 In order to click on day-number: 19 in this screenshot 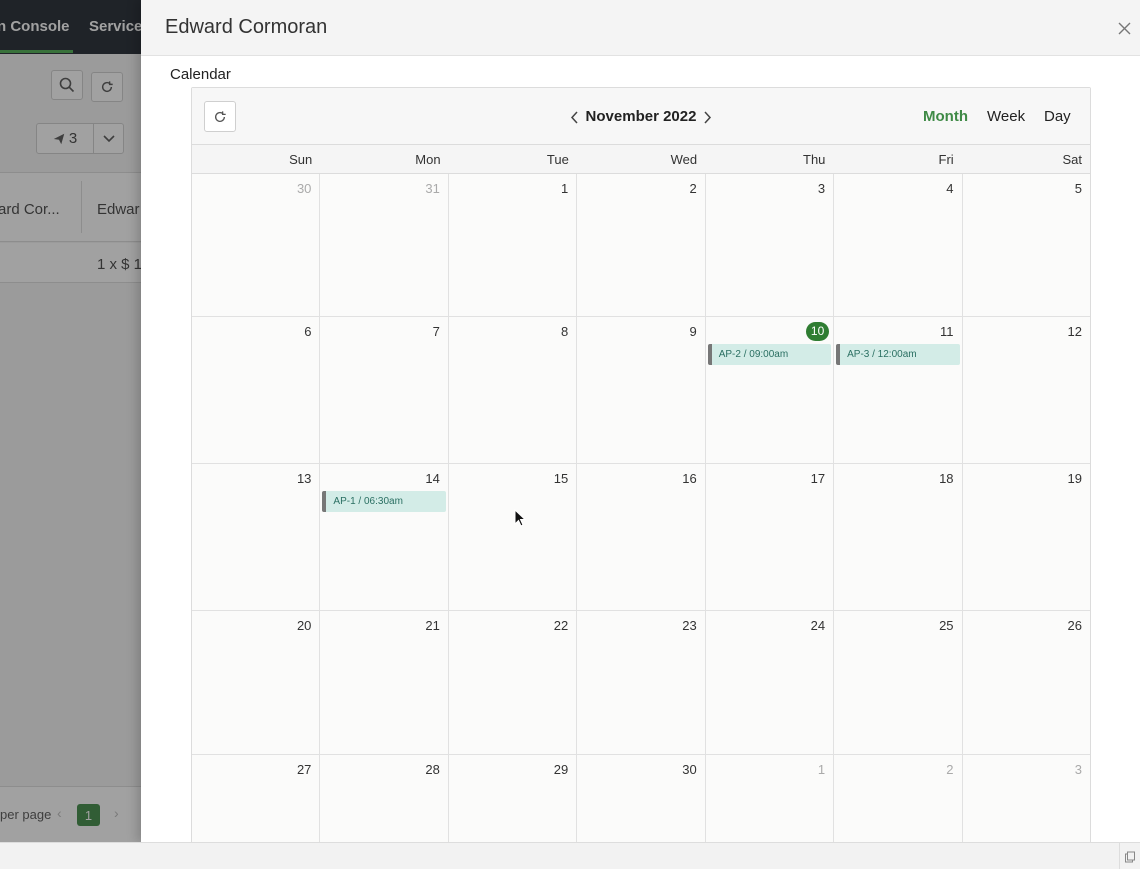, I will do `click(1074, 478)`.